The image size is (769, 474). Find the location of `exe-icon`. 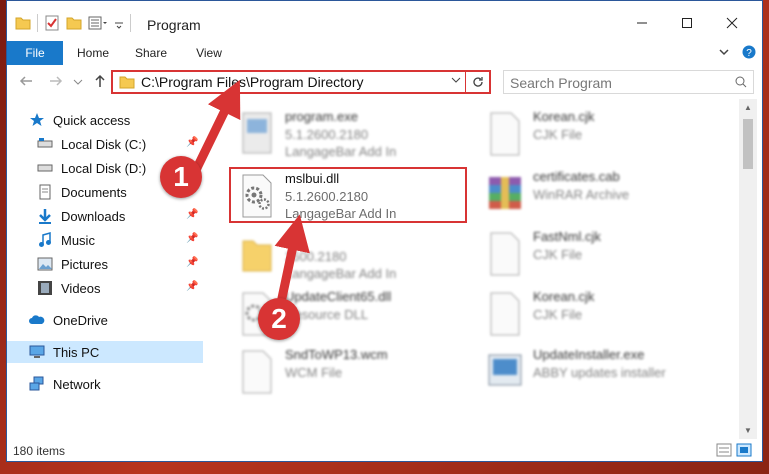

exe-icon is located at coordinates (257, 133).